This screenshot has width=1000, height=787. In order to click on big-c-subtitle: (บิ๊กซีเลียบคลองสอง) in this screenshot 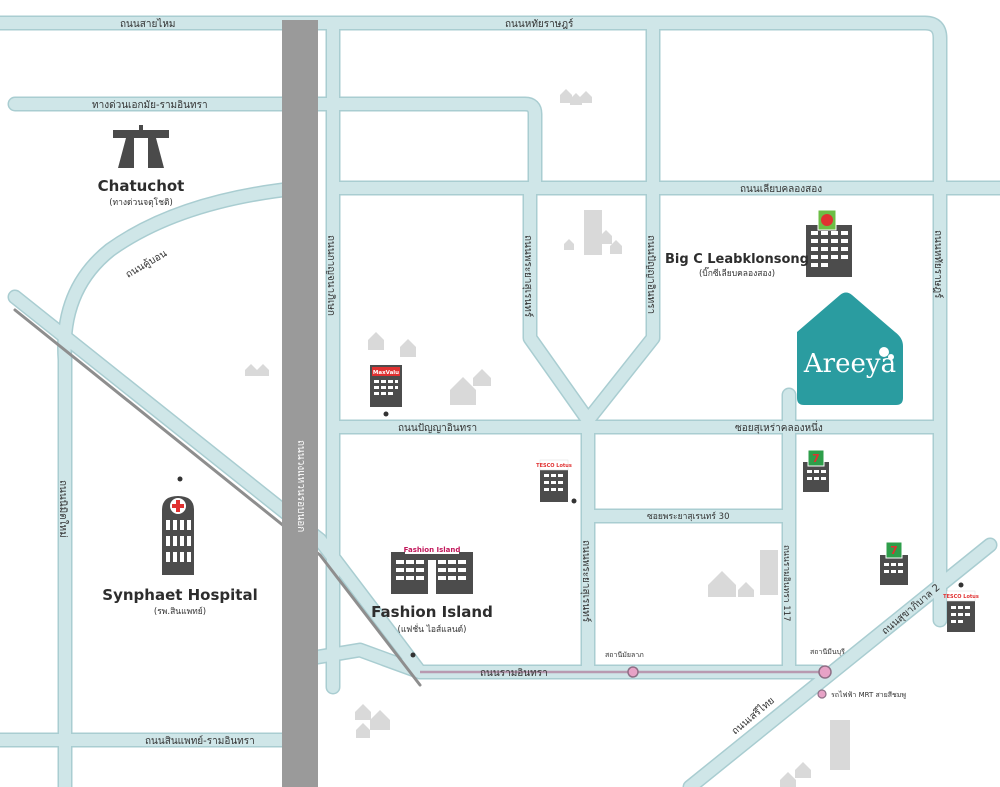, I will do `click(737, 272)`.